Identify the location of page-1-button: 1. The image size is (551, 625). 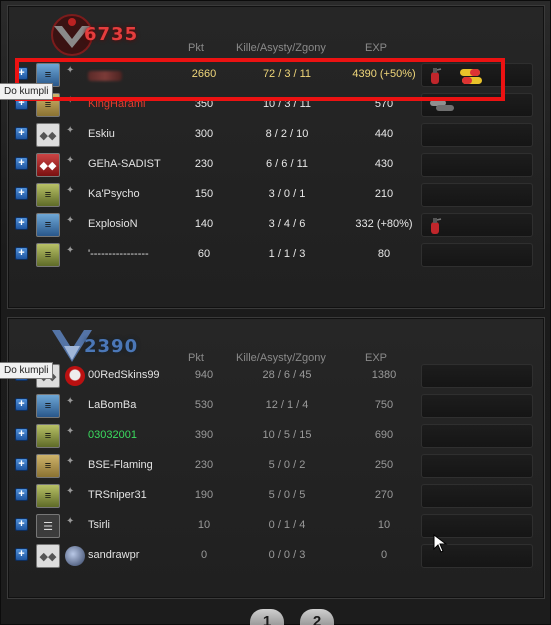
(267, 617).